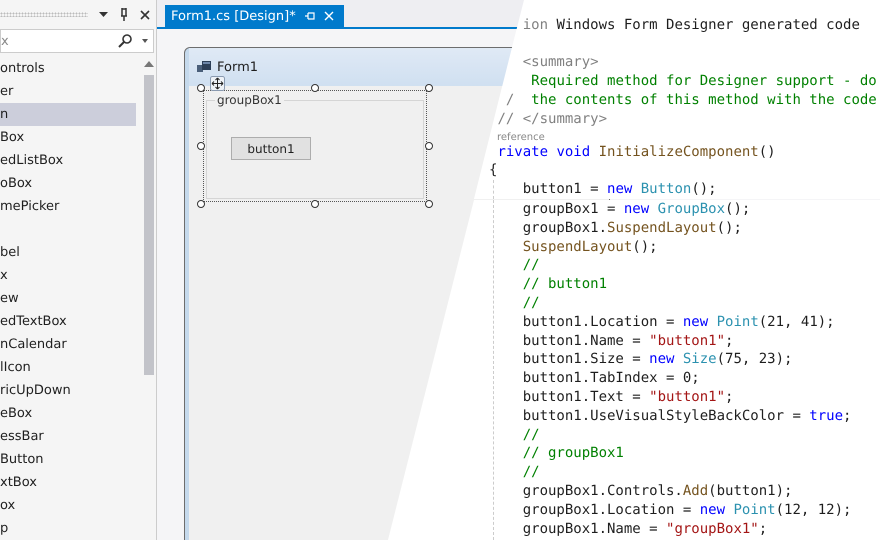  I want to click on code-line: // </summary>, so click(552, 118).